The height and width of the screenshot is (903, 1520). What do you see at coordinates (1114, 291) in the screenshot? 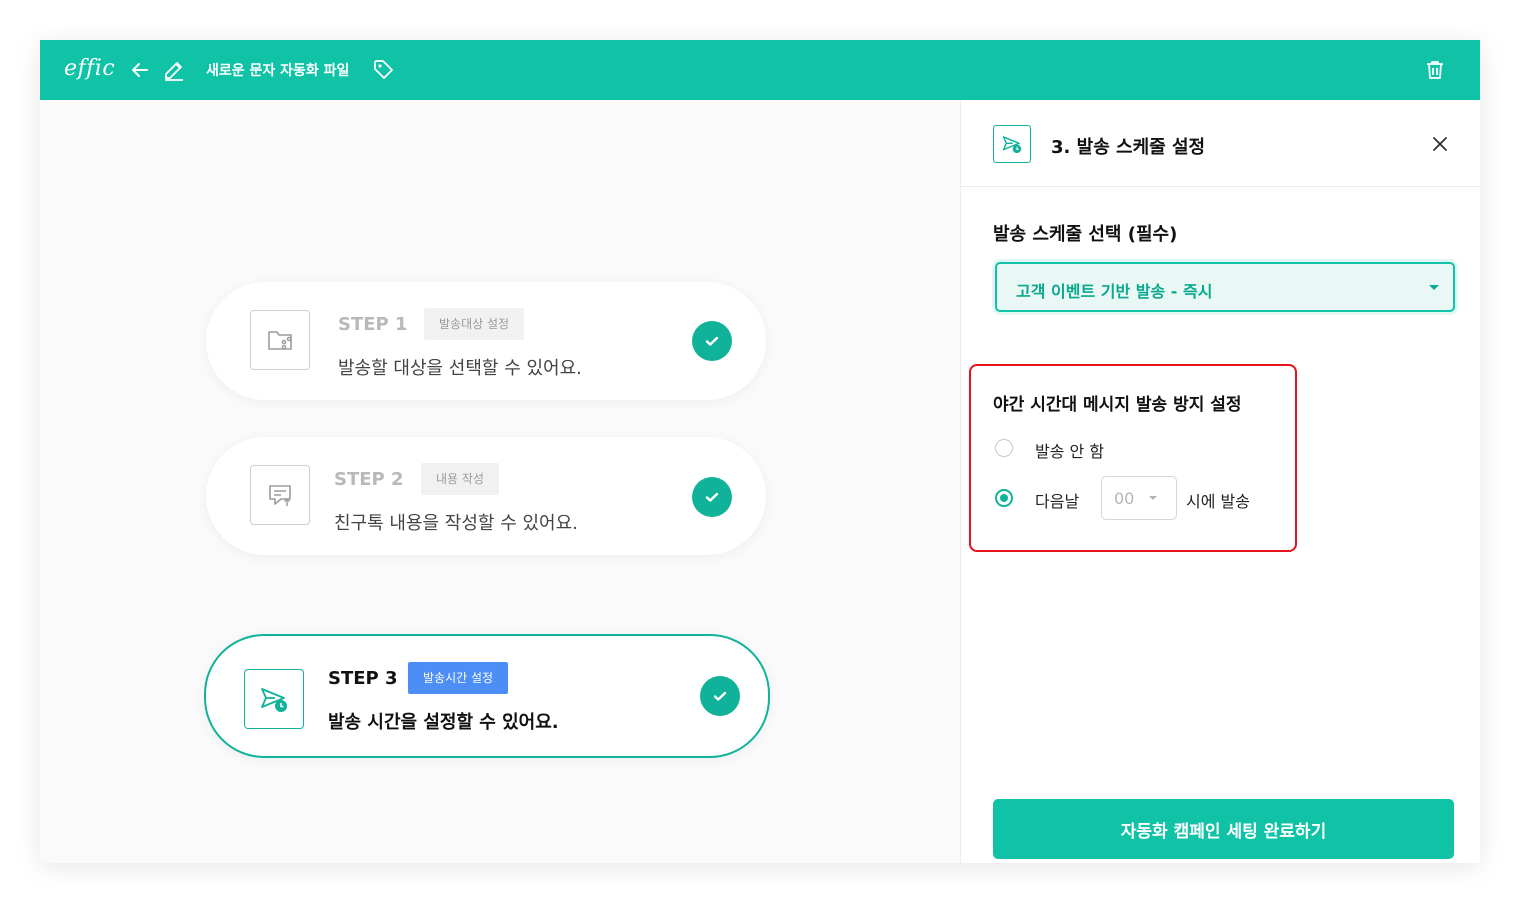
I see `schedule-select-value: 고객 이벤트 기반 발송 - 즉시` at bounding box center [1114, 291].